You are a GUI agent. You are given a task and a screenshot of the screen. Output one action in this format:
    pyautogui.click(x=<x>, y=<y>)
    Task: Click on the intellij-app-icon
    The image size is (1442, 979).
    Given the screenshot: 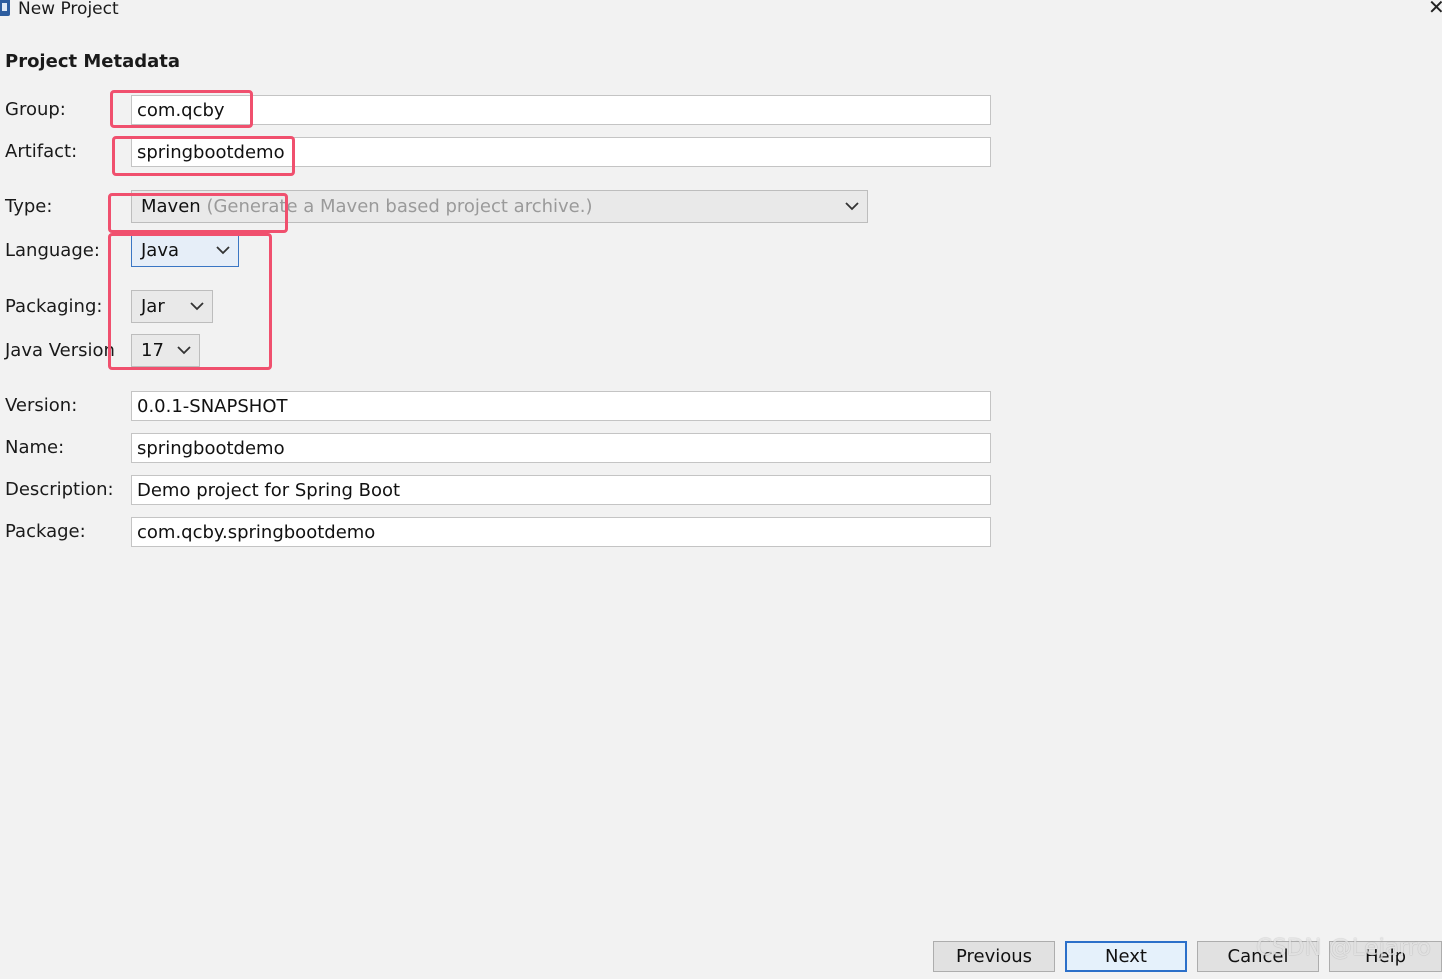 What is the action you would take?
    pyautogui.click(x=5, y=8)
    